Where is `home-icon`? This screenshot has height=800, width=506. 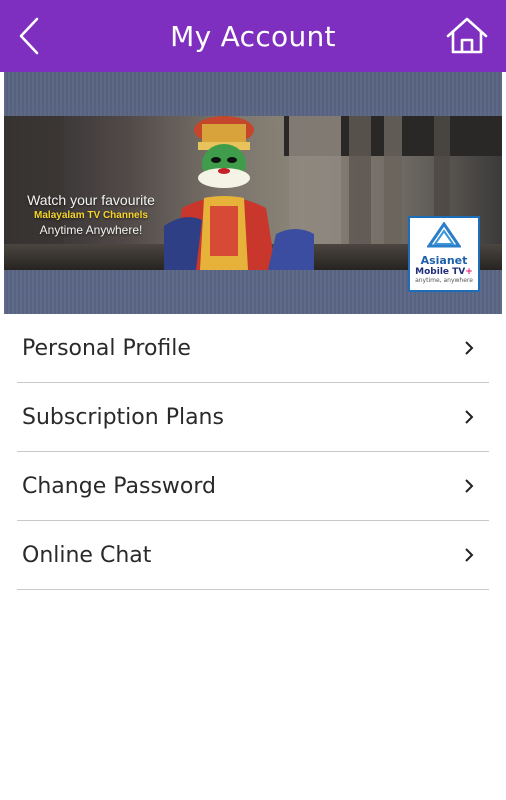
home-icon is located at coordinates (467, 35).